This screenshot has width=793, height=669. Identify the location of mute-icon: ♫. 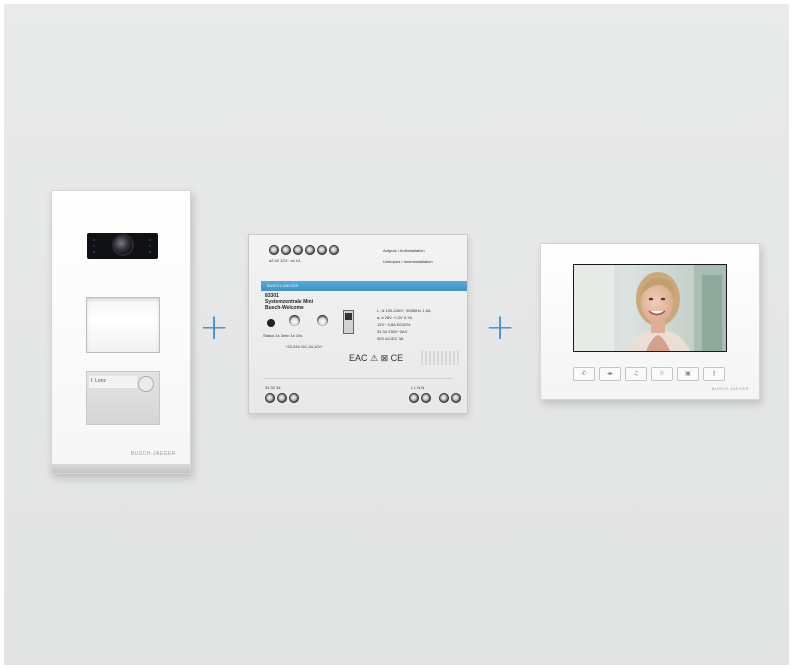
(636, 374).